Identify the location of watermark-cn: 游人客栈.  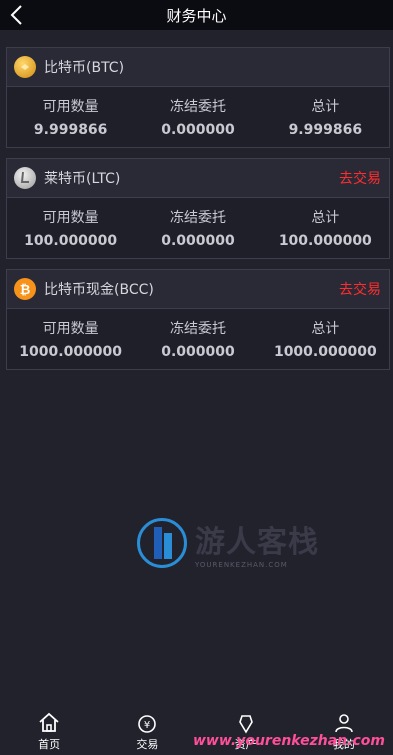
(257, 542).